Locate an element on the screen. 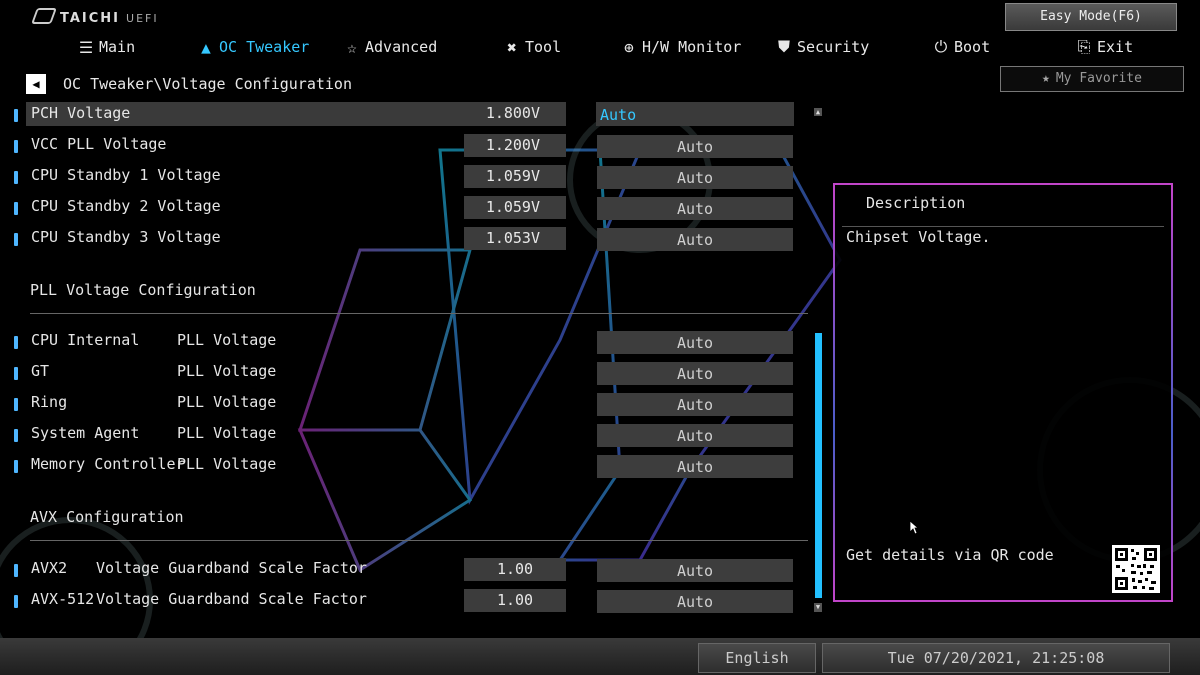 This screenshot has height=675, width=1200. pll-gt-option: Auto is located at coordinates (695, 373).